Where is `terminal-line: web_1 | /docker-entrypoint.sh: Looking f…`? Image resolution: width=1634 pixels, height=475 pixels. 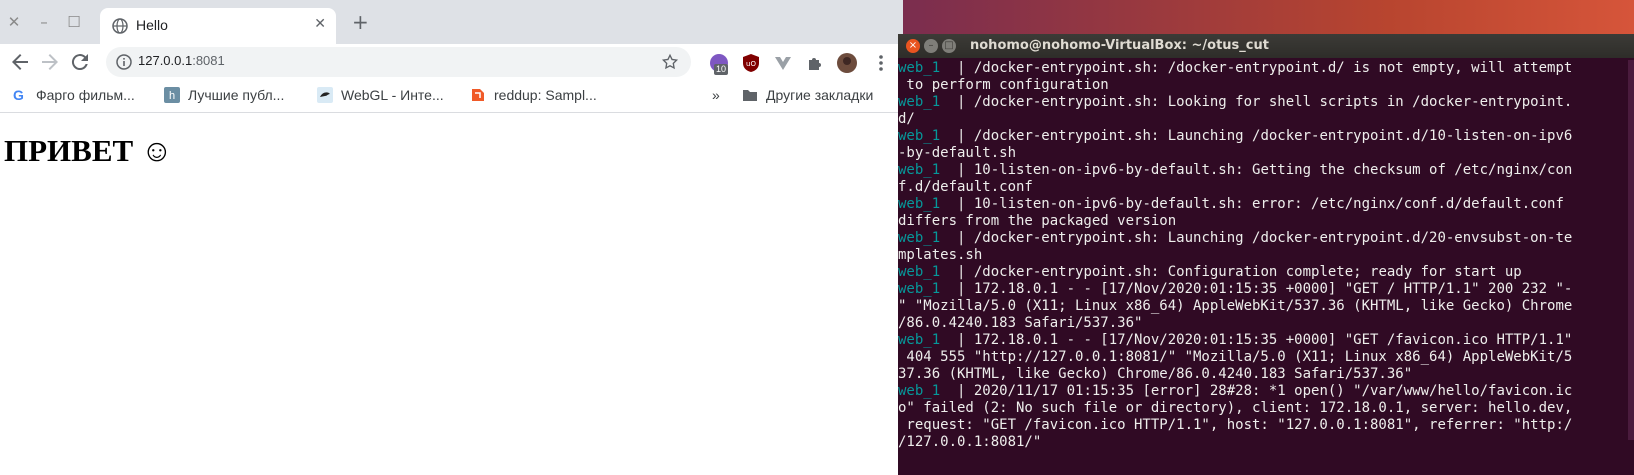
terminal-line: web_1 | /docker-entrypoint.sh: Looking f… is located at coordinates (1263, 102).